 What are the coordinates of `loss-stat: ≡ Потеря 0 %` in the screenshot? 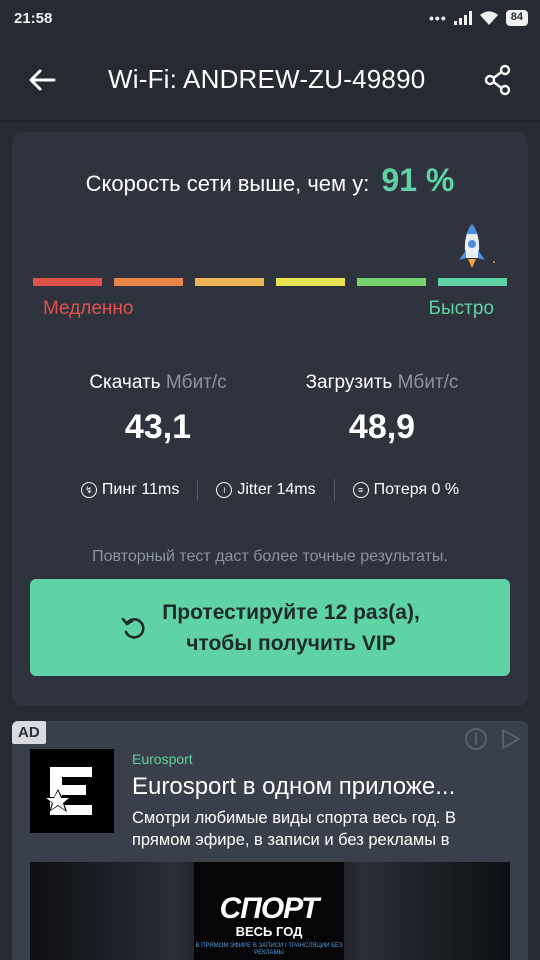 It's located at (406, 490).